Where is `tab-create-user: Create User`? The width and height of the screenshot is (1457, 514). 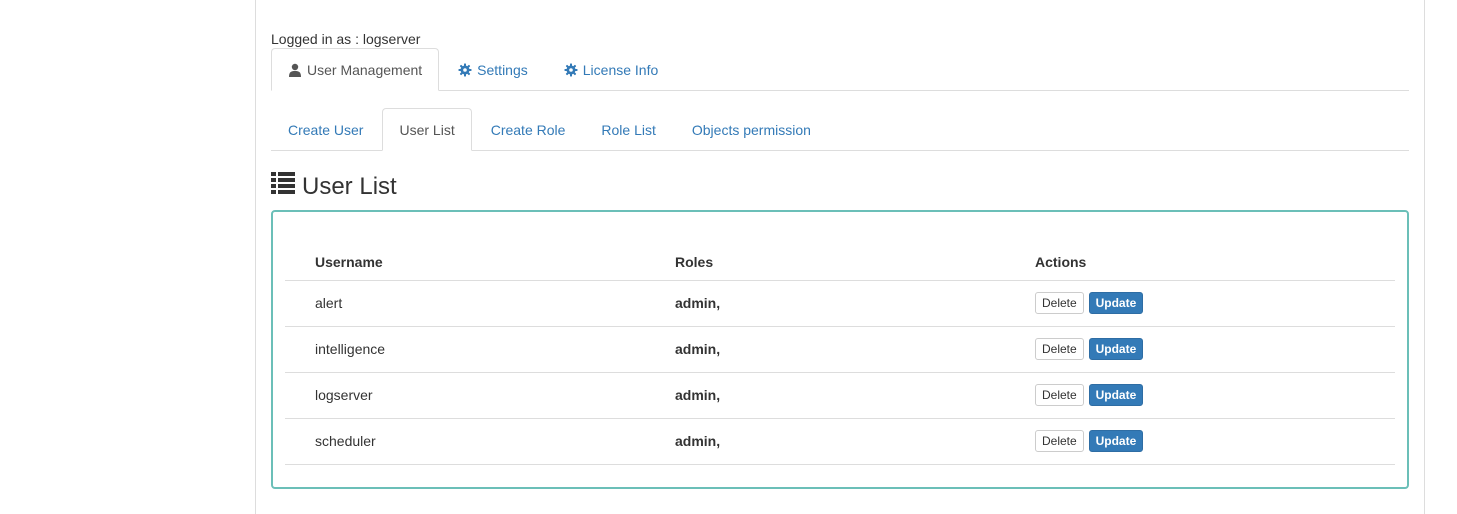
tab-create-user: Create User is located at coordinates (325, 129).